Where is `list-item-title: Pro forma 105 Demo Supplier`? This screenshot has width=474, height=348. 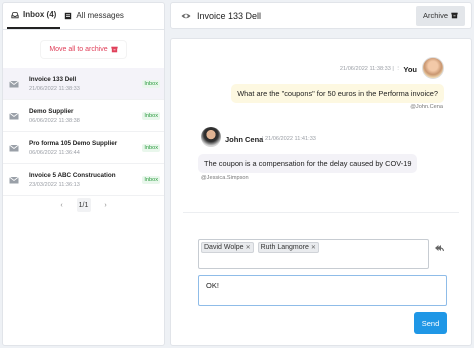
list-item-title: Pro forma 105 Demo Supplier is located at coordinates (73, 143).